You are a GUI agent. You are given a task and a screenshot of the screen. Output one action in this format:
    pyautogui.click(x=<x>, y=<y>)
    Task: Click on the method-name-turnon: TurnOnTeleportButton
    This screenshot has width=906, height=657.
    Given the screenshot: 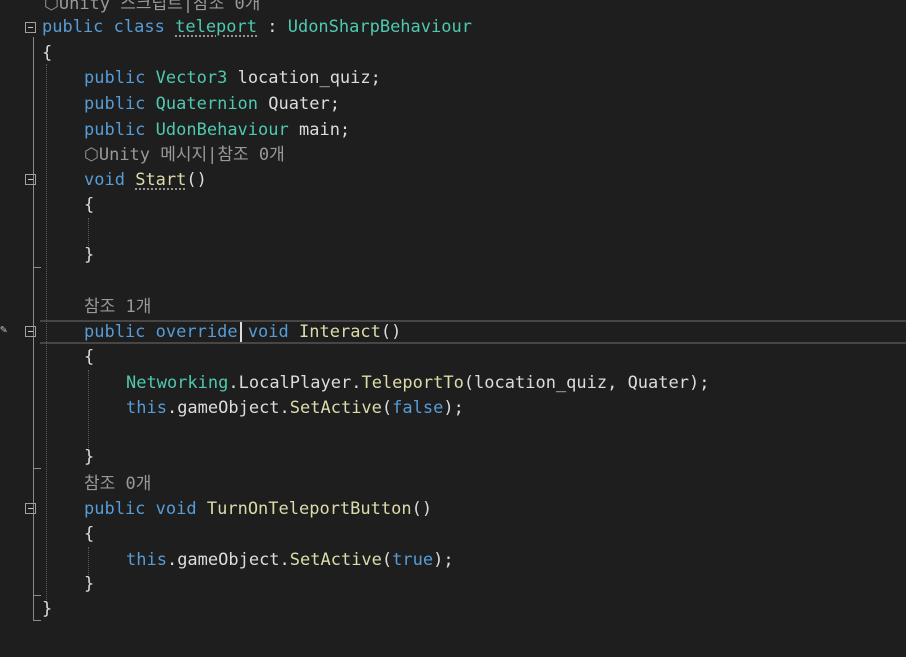 What is the action you would take?
    pyautogui.click(x=309, y=509)
    